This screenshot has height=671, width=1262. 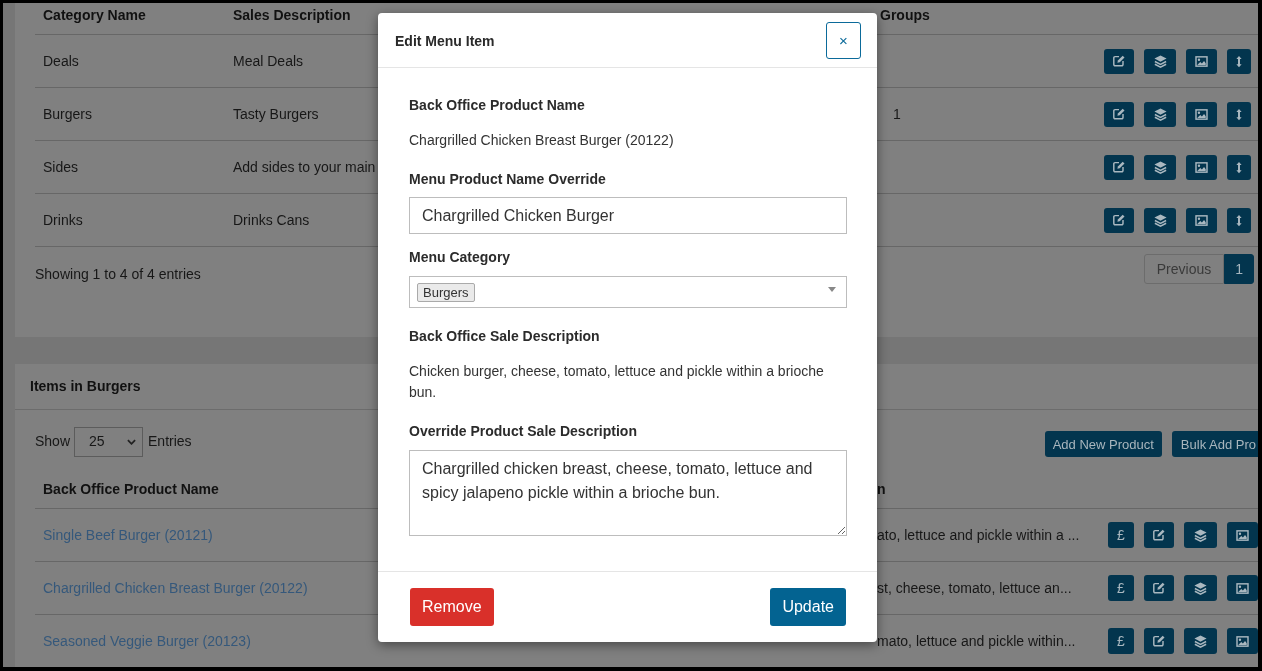 What do you see at coordinates (460, 257) in the screenshot?
I see `field-label: Menu Category` at bounding box center [460, 257].